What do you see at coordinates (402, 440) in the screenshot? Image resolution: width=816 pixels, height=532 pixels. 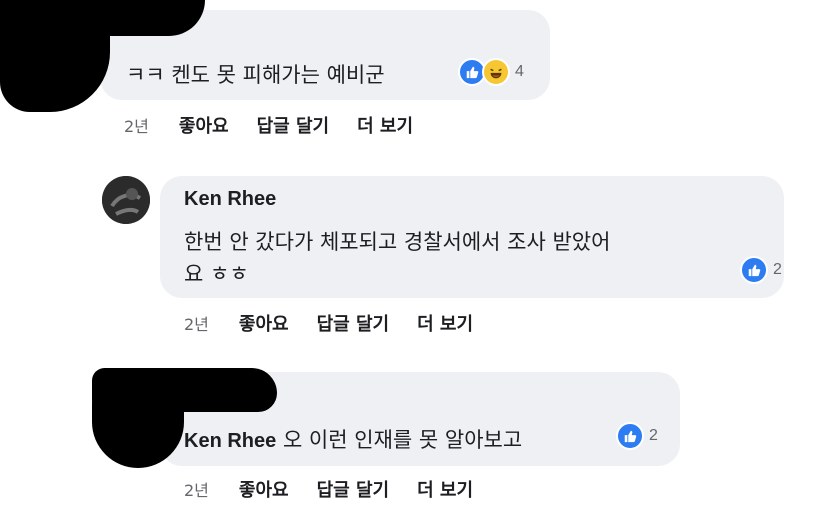 I see `comment-text: 오 이런 인재를 못 알아보고` at bounding box center [402, 440].